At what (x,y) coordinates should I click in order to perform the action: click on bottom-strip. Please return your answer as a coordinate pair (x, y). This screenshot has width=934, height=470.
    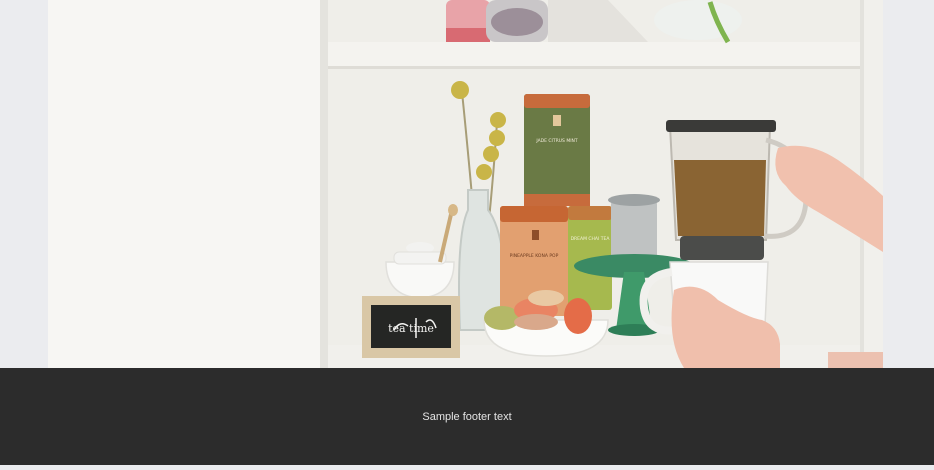
    Looking at the image, I should click on (467, 467).